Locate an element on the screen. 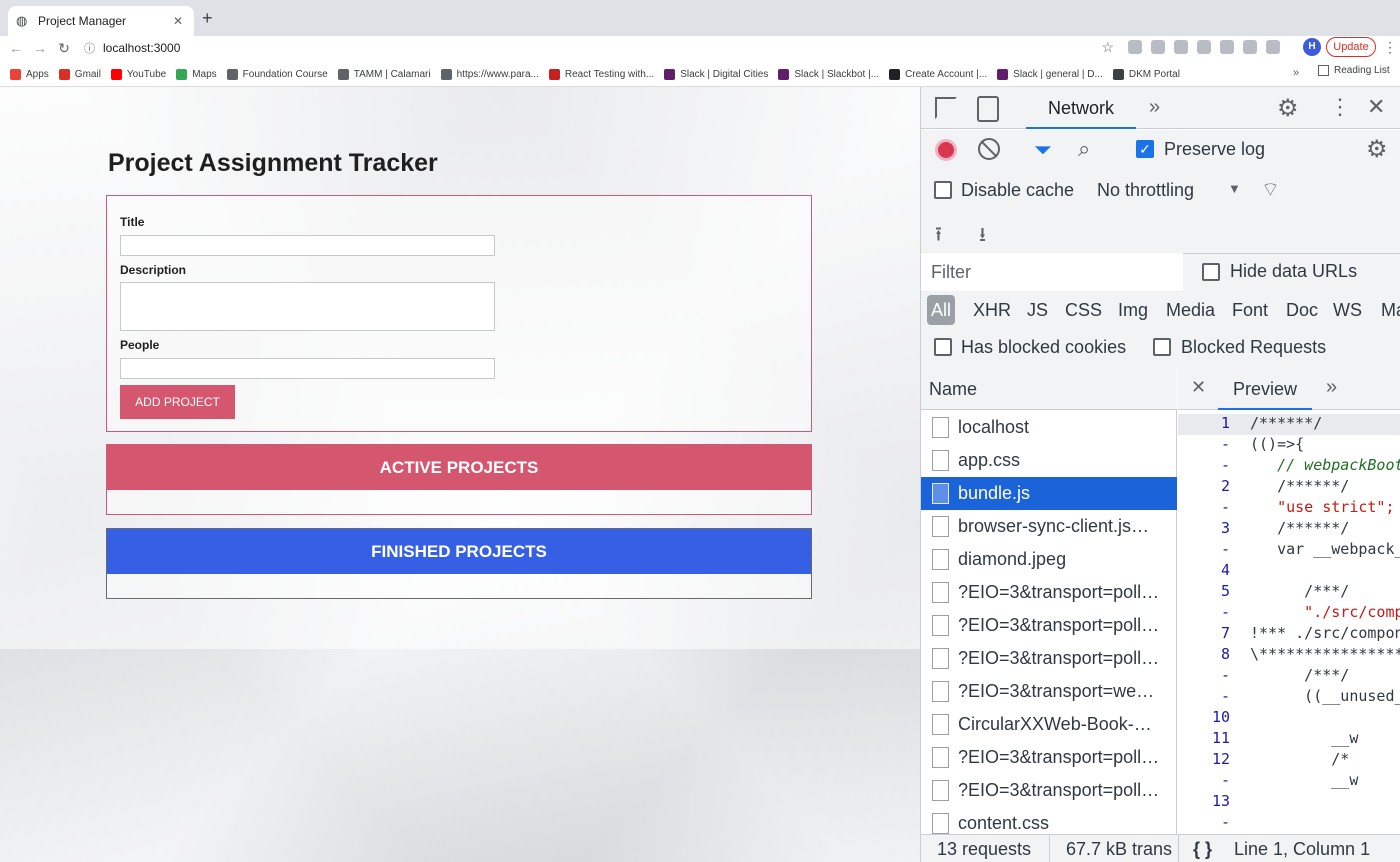 This screenshot has height=862, width=1400. type-filter-ws: WS is located at coordinates (1347, 310).